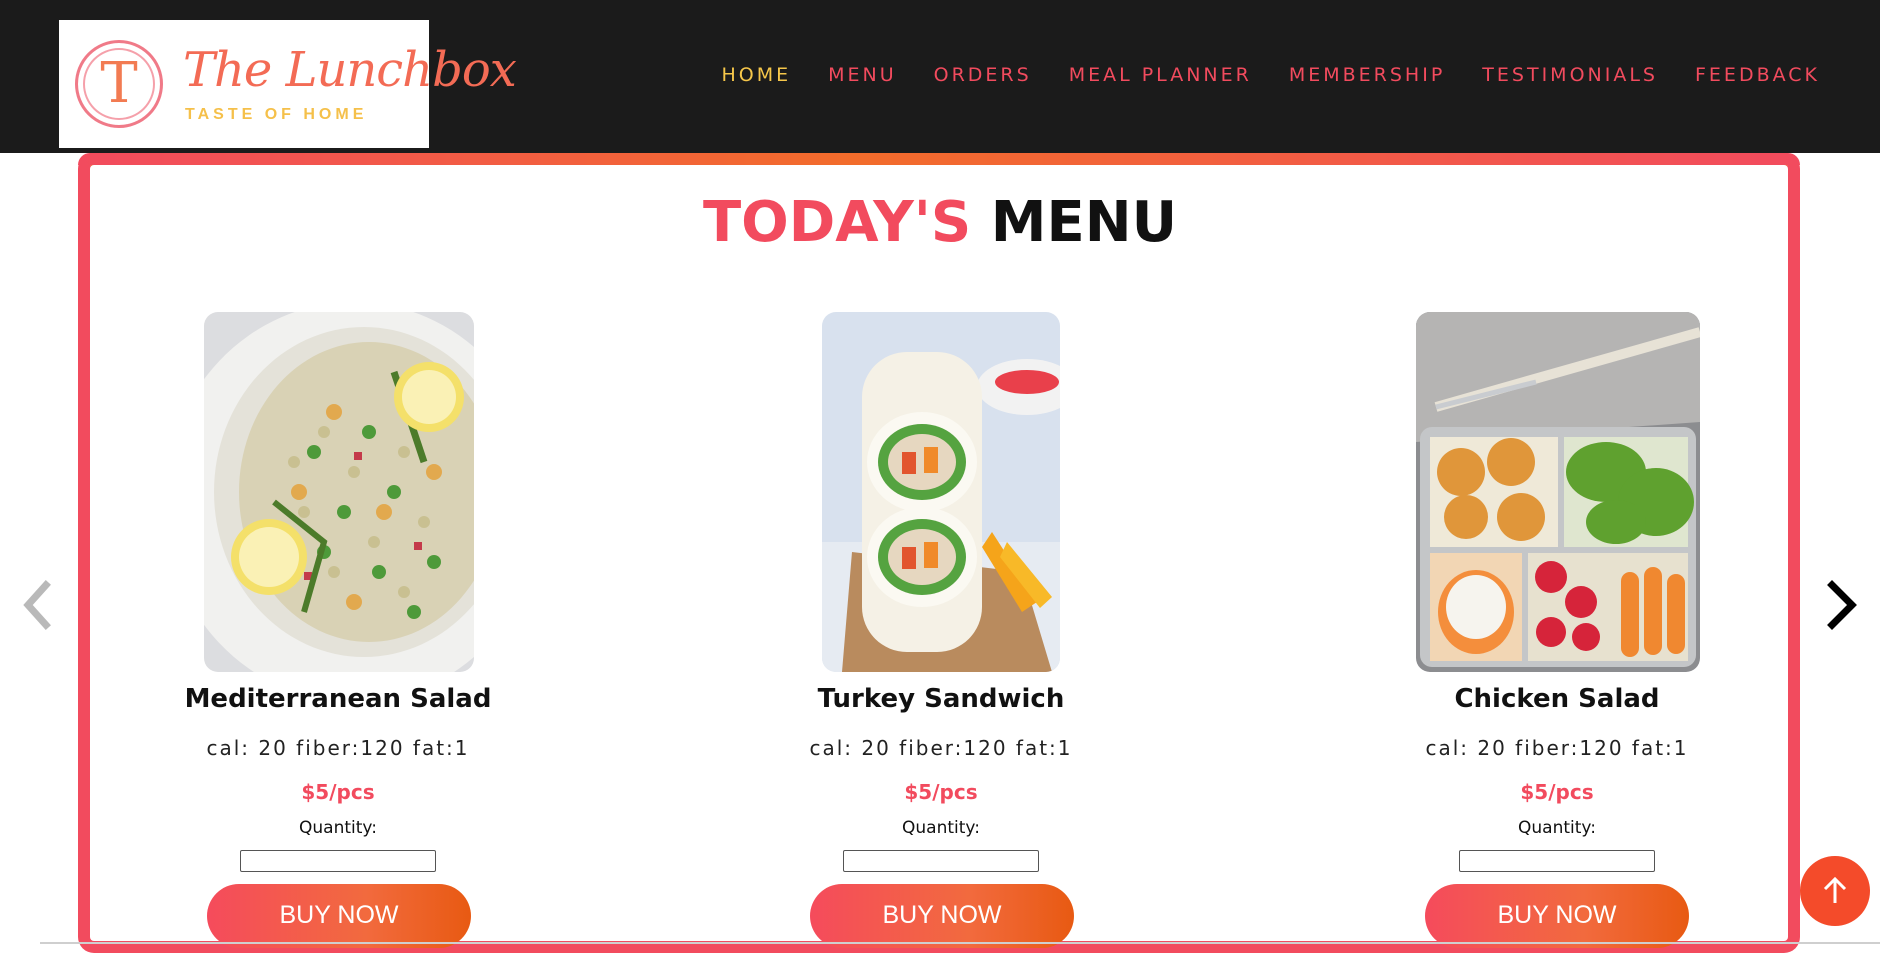 Image resolution: width=1880 pixels, height=953 pixels. Describe the element at coordinates (756, 75) in the screenshot. I see `nav-item-home: HOME` at that location.